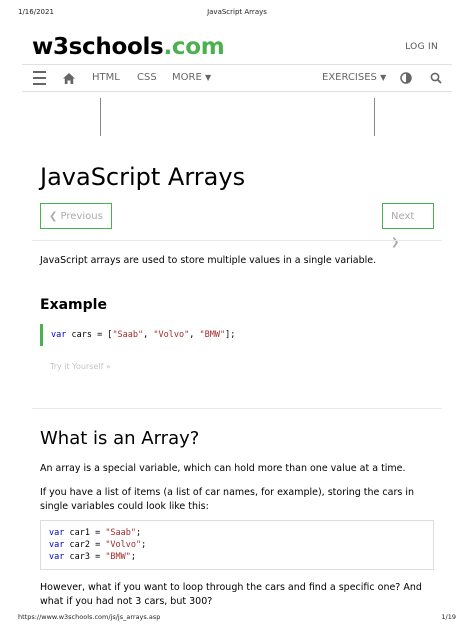 The image size is (474, 632). I want to click on print-page-number: 1/19, so click(448, 617).